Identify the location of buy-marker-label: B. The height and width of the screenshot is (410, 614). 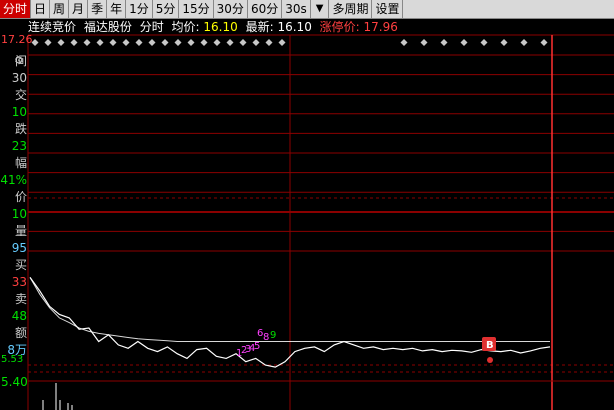
(490, 345).